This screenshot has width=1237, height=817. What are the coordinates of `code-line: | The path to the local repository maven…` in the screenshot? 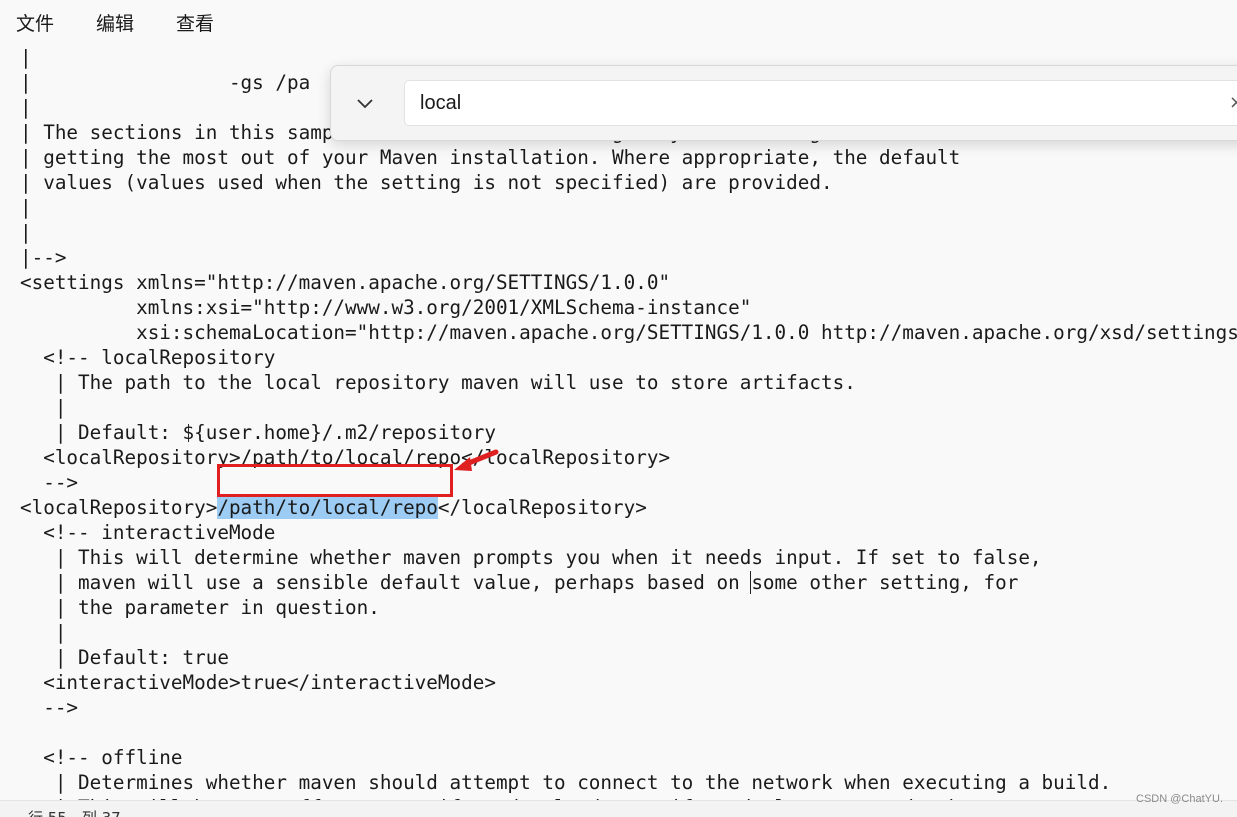 It's located at (438, 382).